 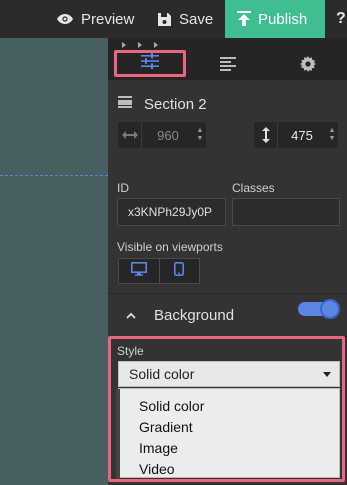 What do you see at coordinates (108, 19) in the screenshot?
I see `preview-label: Preview` at bounding box center [108, 19].